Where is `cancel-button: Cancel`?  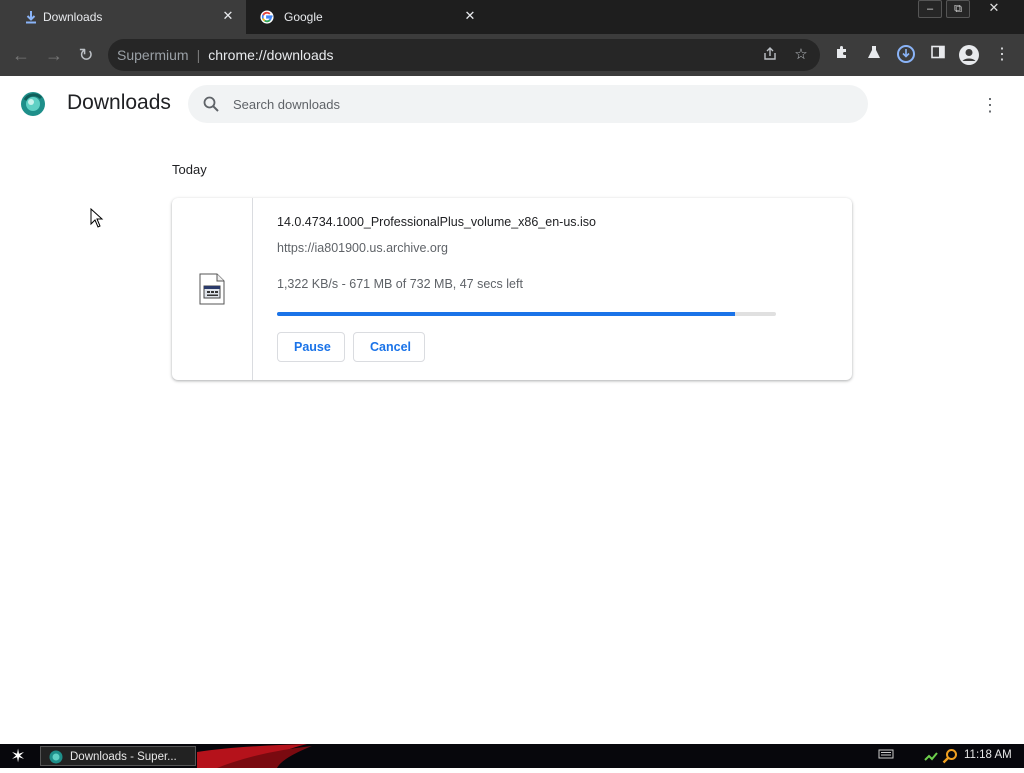
cancel-button: Cancel is located at coordinates (389, 347).